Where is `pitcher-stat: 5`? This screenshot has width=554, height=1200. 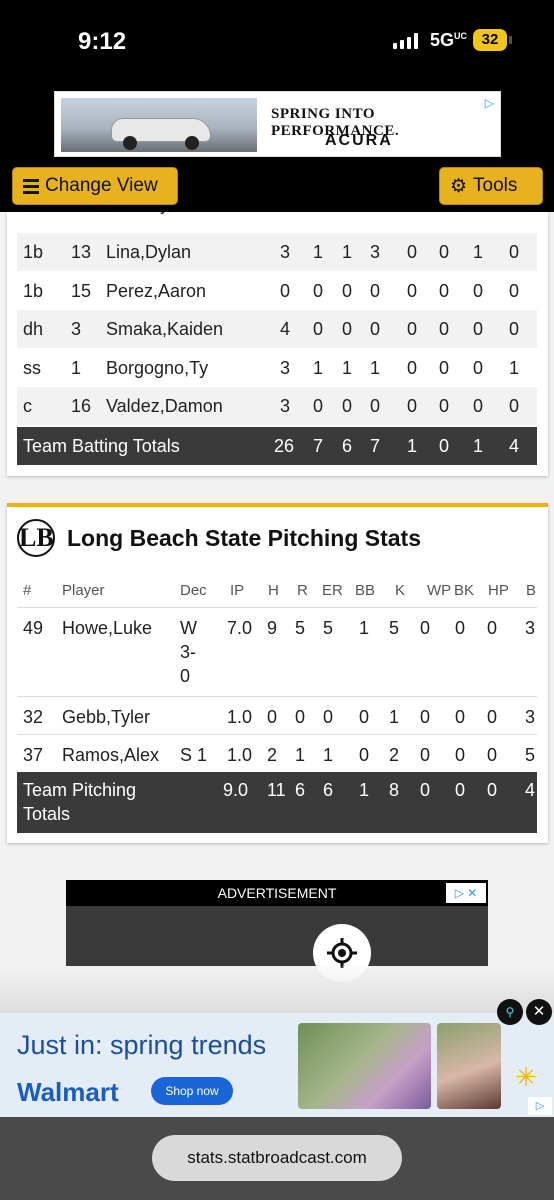 pitcher-stat: 5 is located at coordinates (328, 628).